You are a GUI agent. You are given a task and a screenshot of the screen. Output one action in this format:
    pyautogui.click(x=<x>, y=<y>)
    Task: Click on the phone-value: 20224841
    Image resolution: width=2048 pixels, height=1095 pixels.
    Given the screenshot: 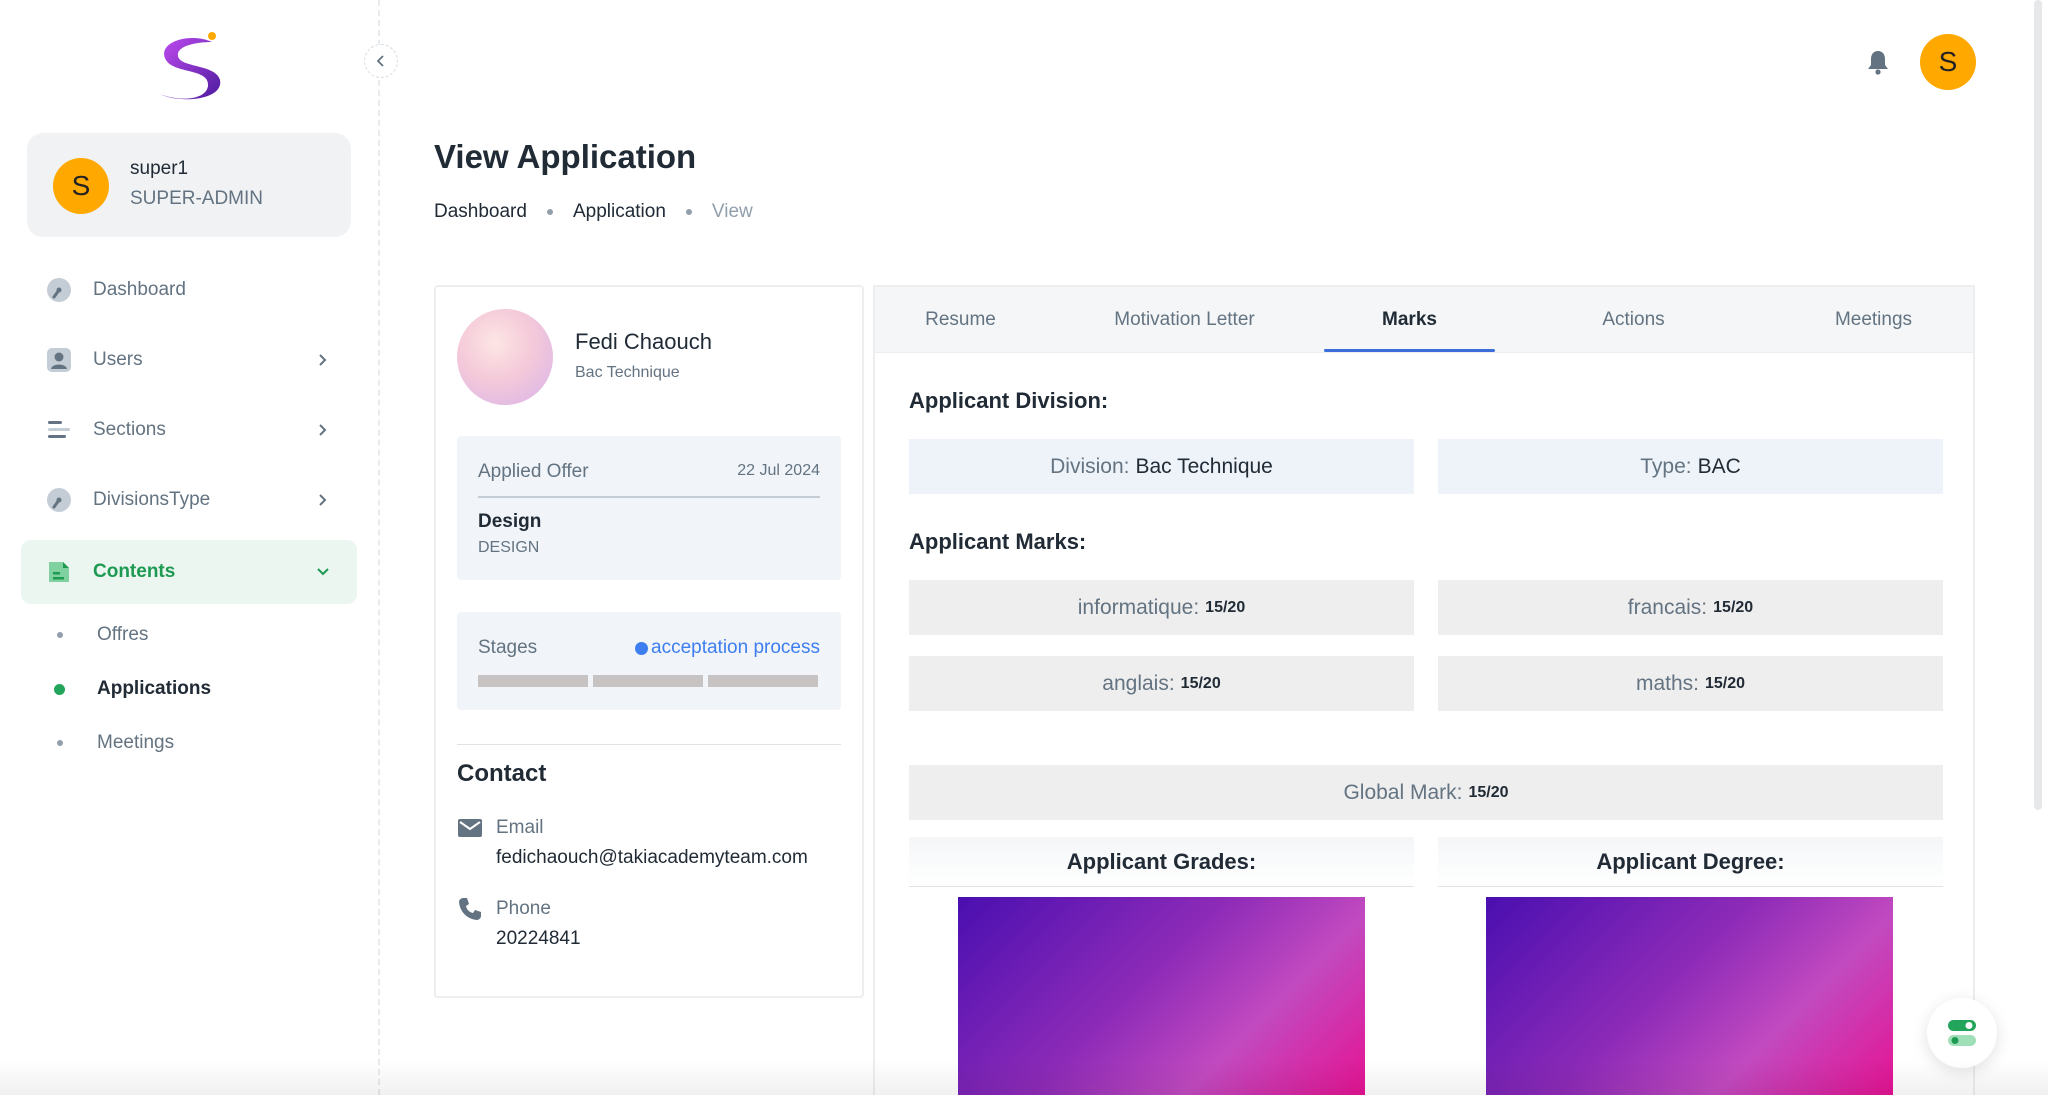 What is the action you would take?
    pyautogui.click(x=538, y=939)
    